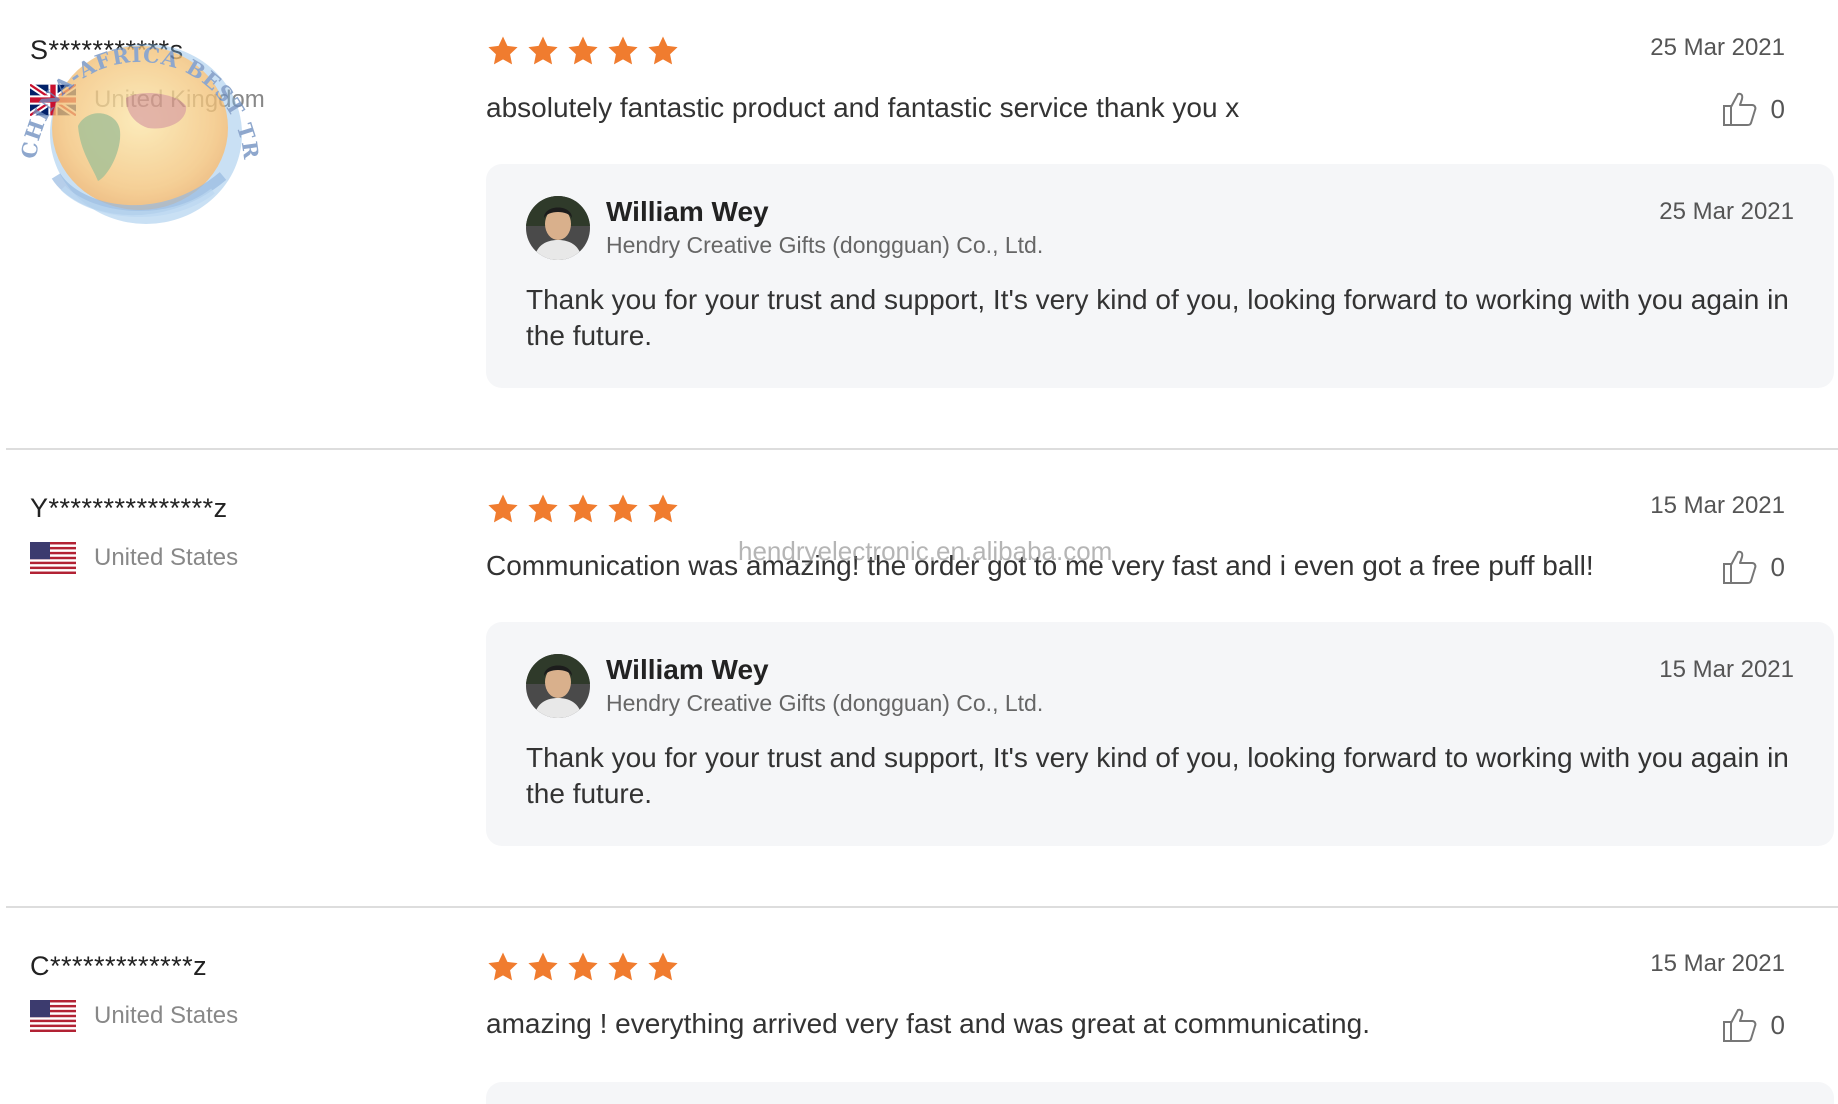 This screenshot has width=1838, height=1104. I want to click on reply-date: 25 Mar 2021, so click(1726, 211).